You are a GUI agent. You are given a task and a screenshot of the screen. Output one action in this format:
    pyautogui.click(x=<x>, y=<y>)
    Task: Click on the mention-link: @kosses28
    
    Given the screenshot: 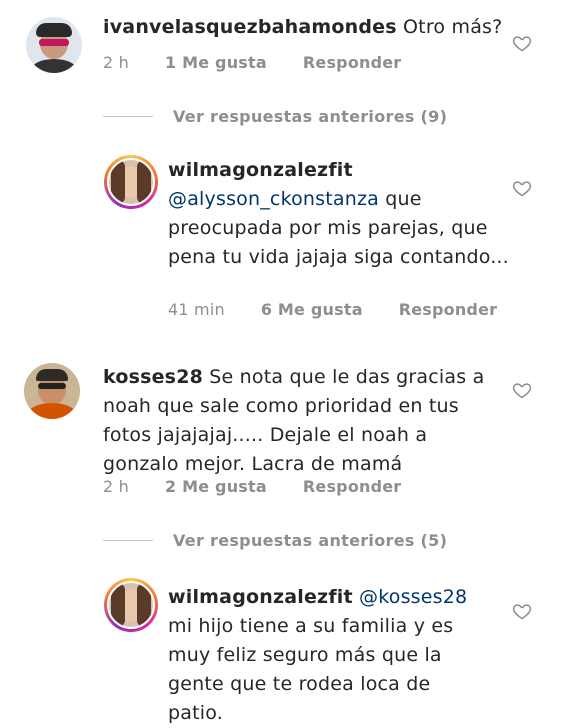 What is the action you would take?
    pyautogui.click(x=413, y=597)
    